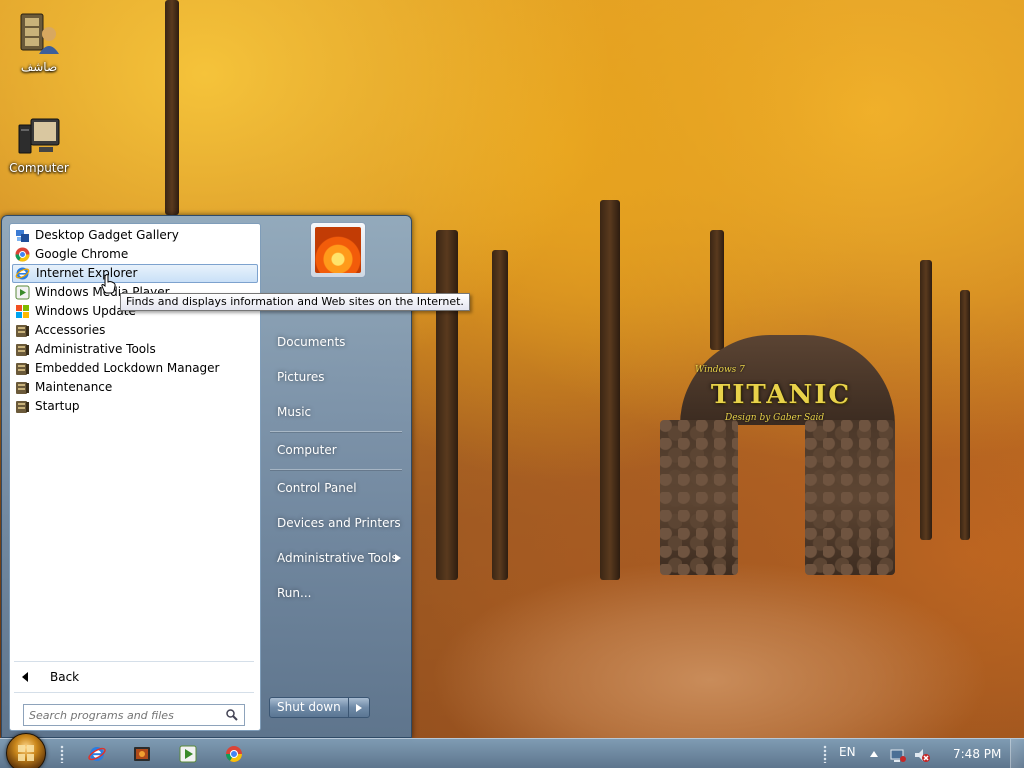 This screenshot has width=1024, height=768. I want to click on start-search-box, so click(134, 715).